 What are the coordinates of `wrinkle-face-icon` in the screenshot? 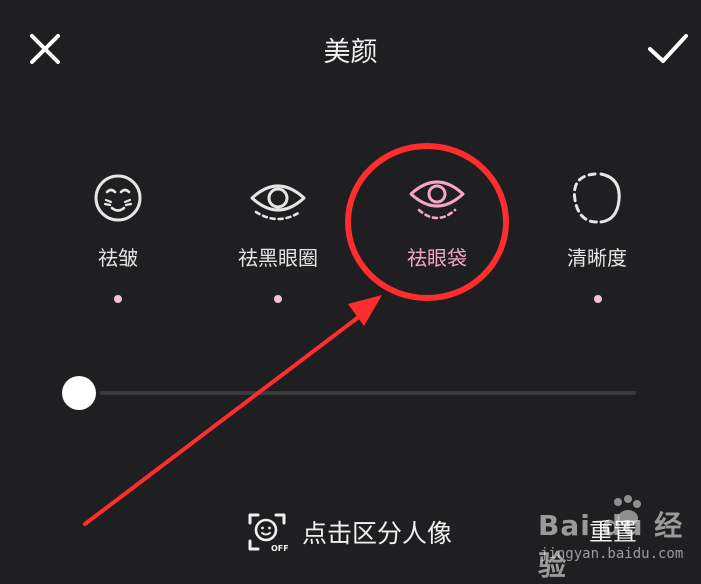 It's located at (118, 198).